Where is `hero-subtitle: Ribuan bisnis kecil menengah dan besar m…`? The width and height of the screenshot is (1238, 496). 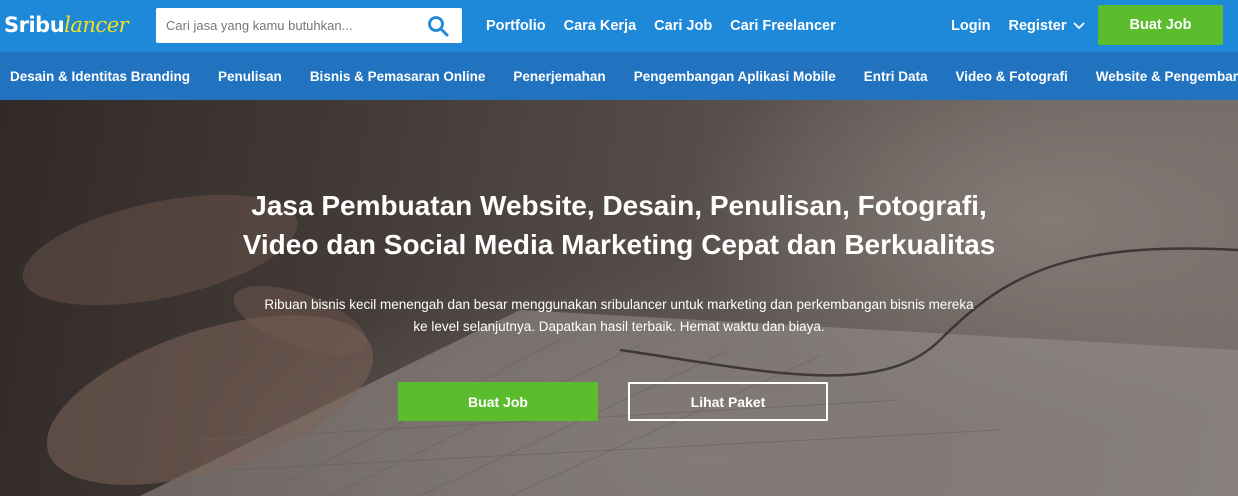 hero-subtitle: Ribuan bisnis kecil menengah dan besar m… is located at coordinates (619, 316).